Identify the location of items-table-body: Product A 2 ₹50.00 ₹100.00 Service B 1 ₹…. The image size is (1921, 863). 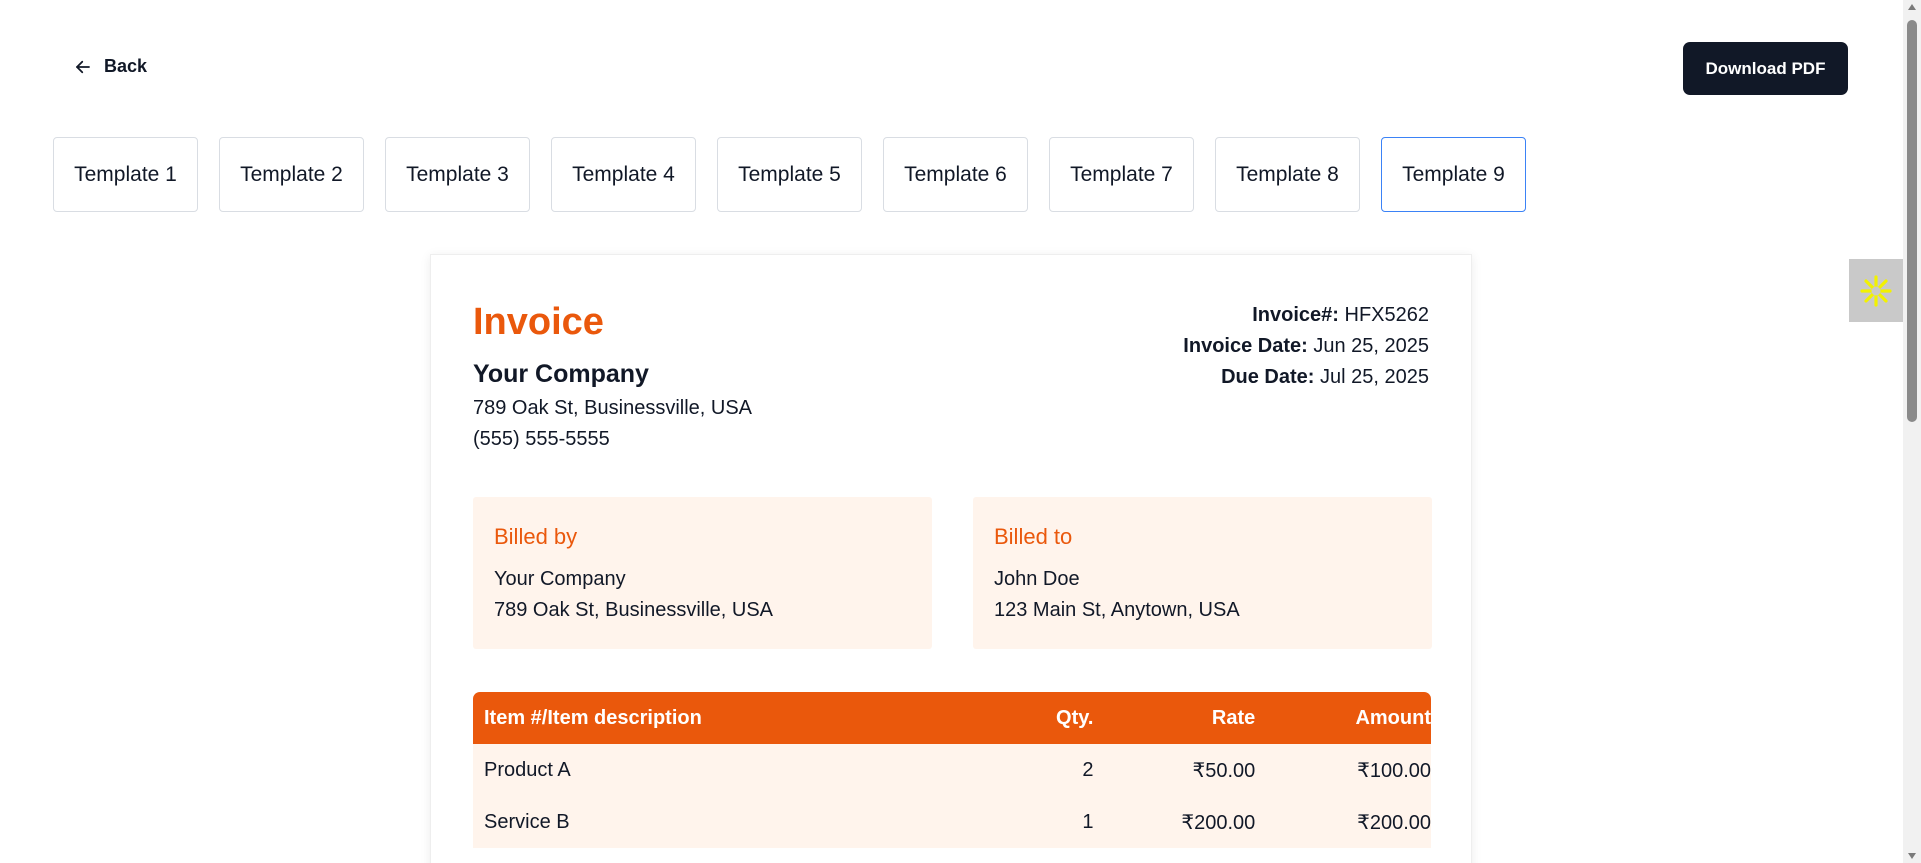
(952, 796).